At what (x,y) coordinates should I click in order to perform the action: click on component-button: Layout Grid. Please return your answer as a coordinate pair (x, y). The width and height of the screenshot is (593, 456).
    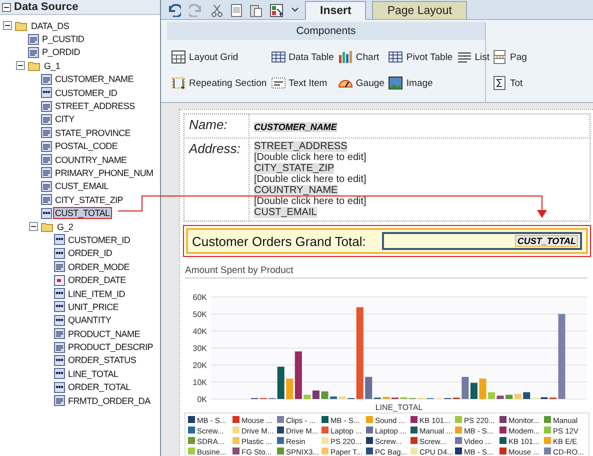
    Looking at the image, I should click on (204, 57).